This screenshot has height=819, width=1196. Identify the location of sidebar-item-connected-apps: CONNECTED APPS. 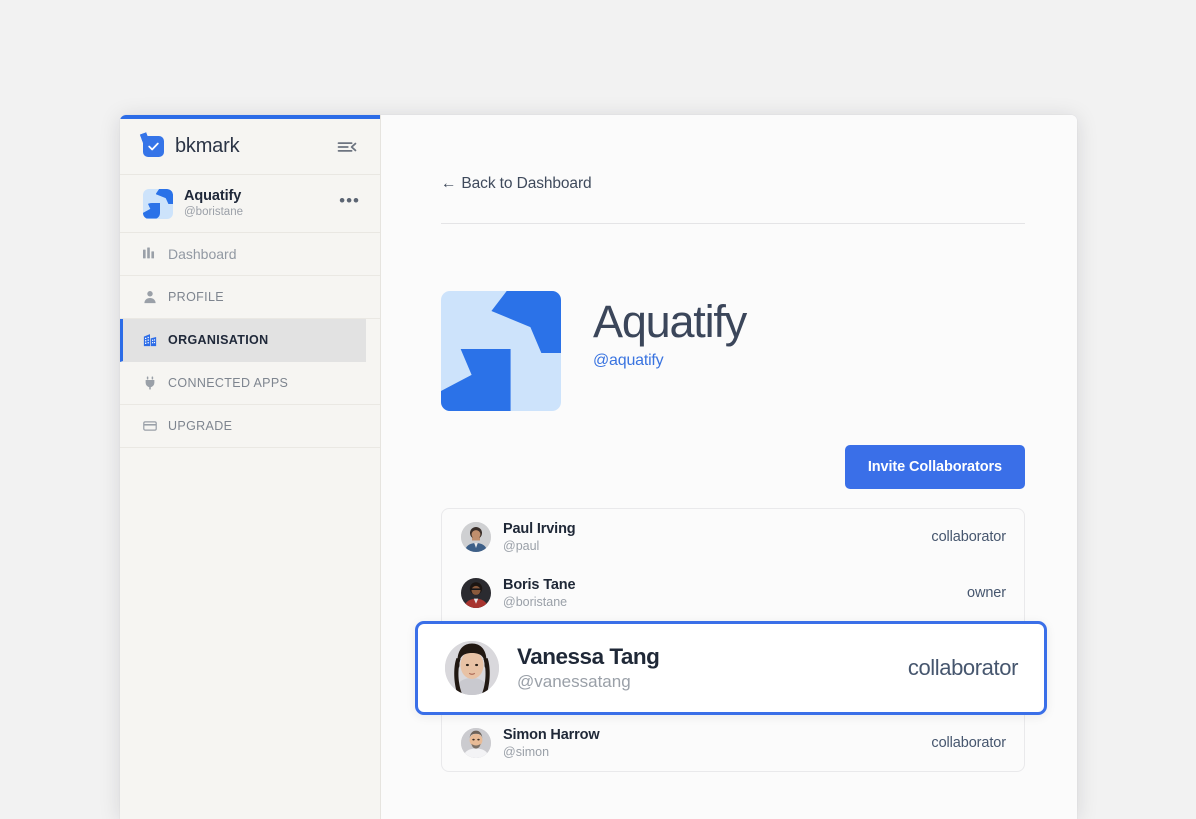
(250, 383).